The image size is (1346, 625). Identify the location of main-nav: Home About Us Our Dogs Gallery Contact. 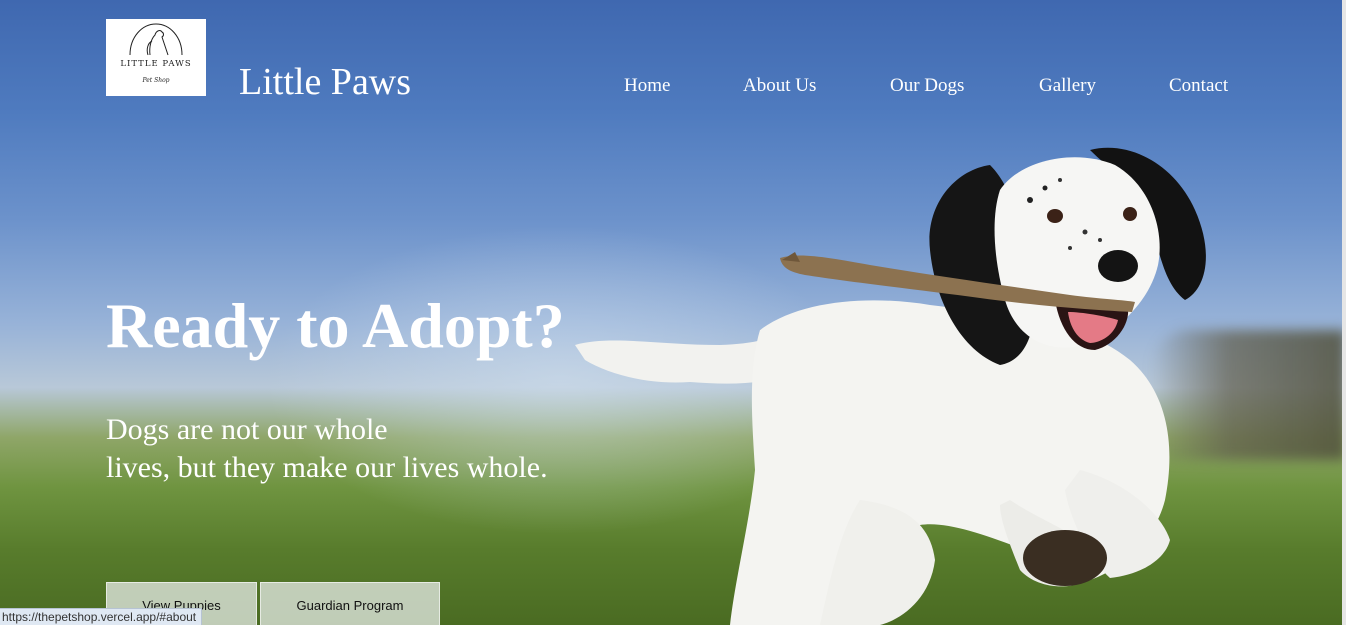
(673, 87).